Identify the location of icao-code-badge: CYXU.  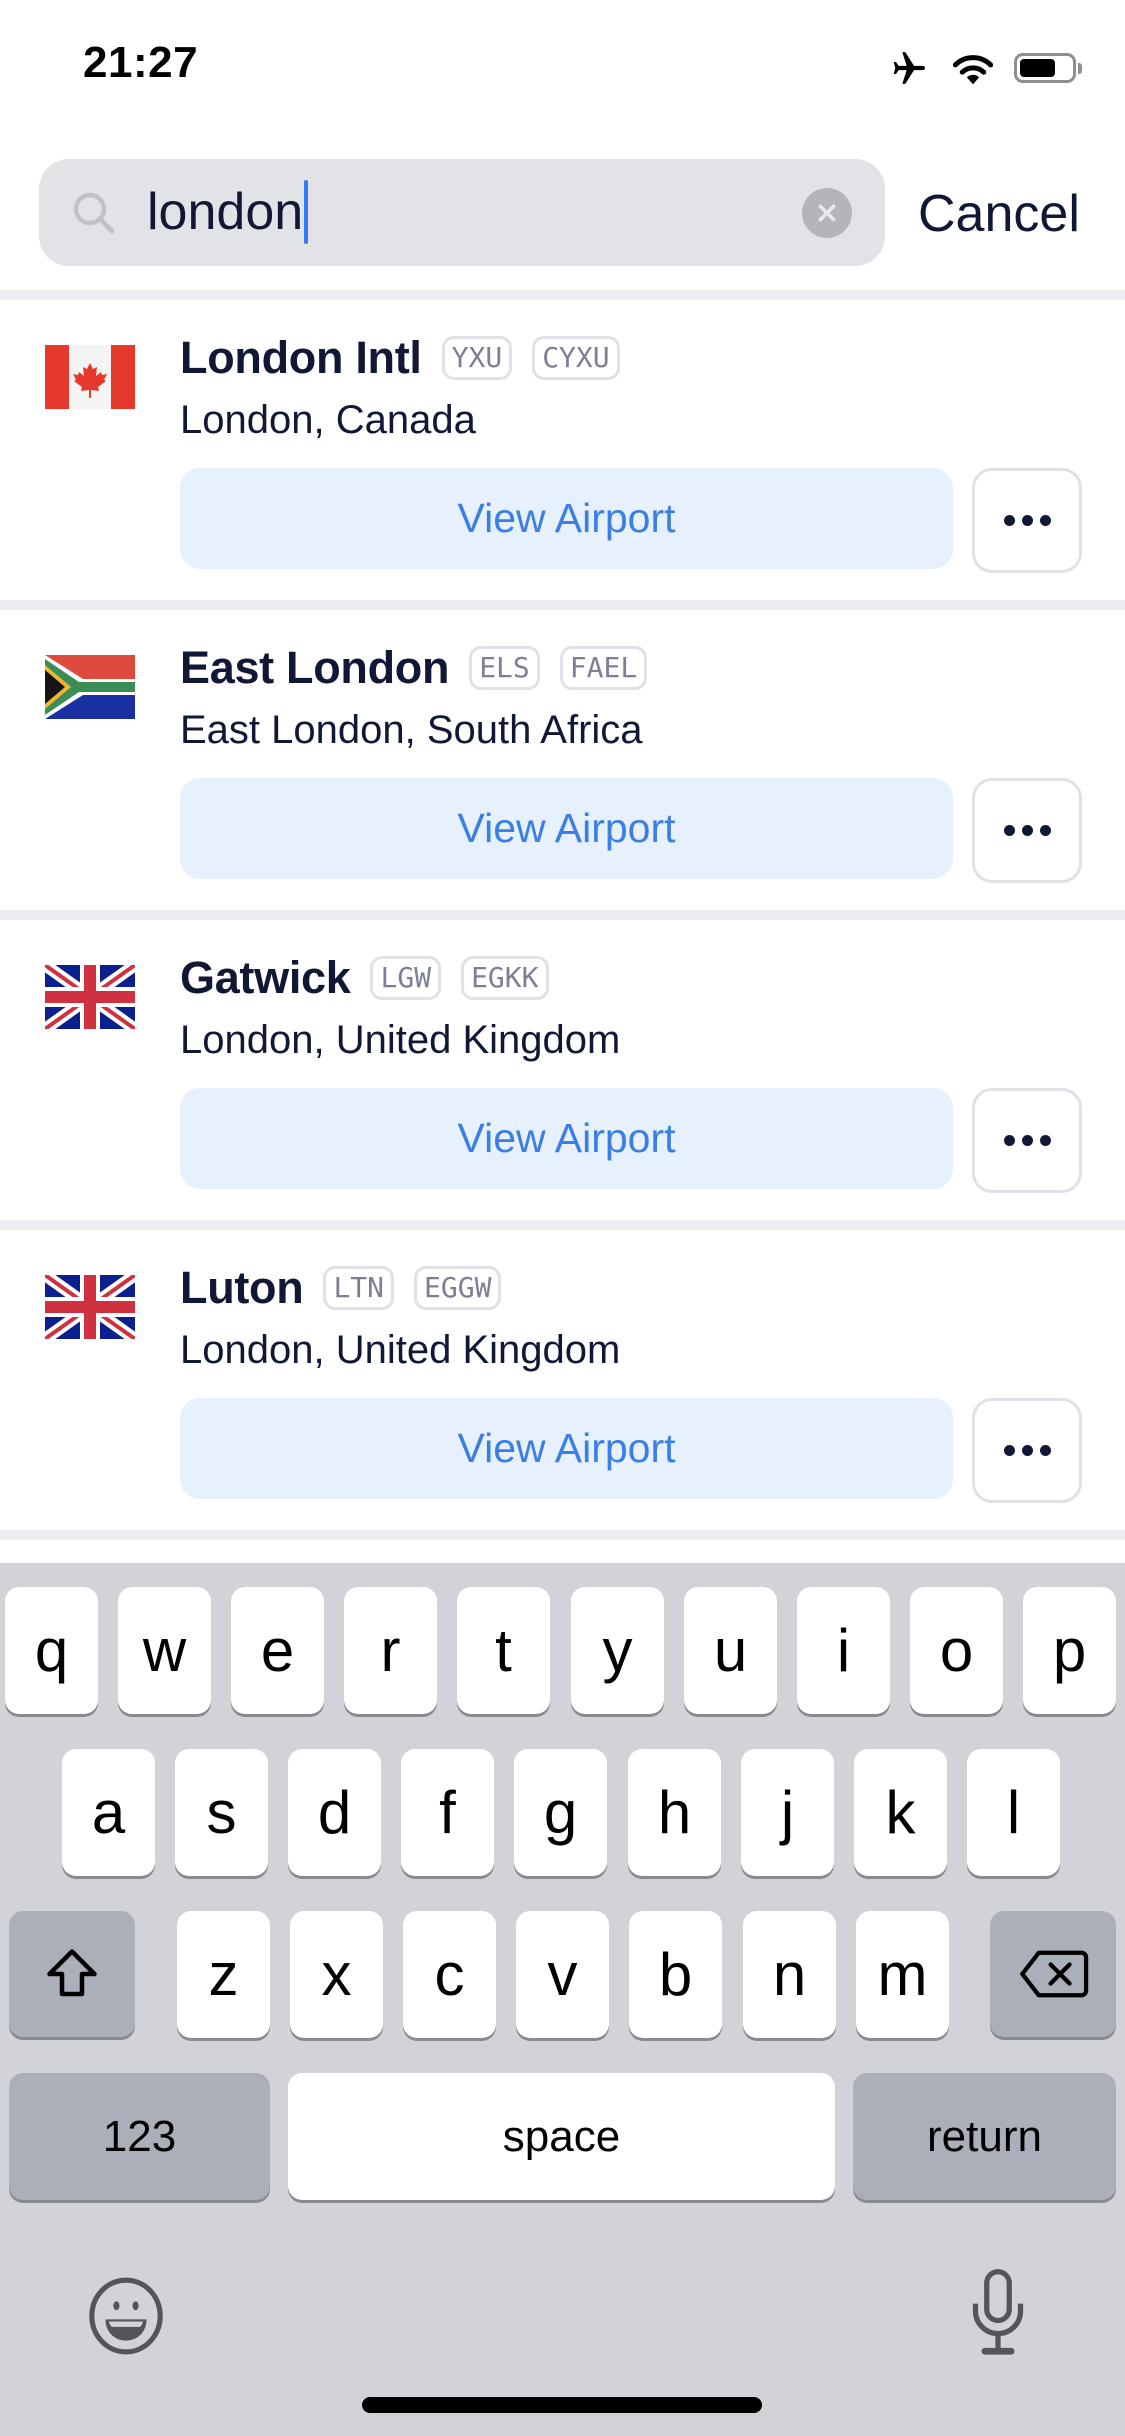
(576, 358).